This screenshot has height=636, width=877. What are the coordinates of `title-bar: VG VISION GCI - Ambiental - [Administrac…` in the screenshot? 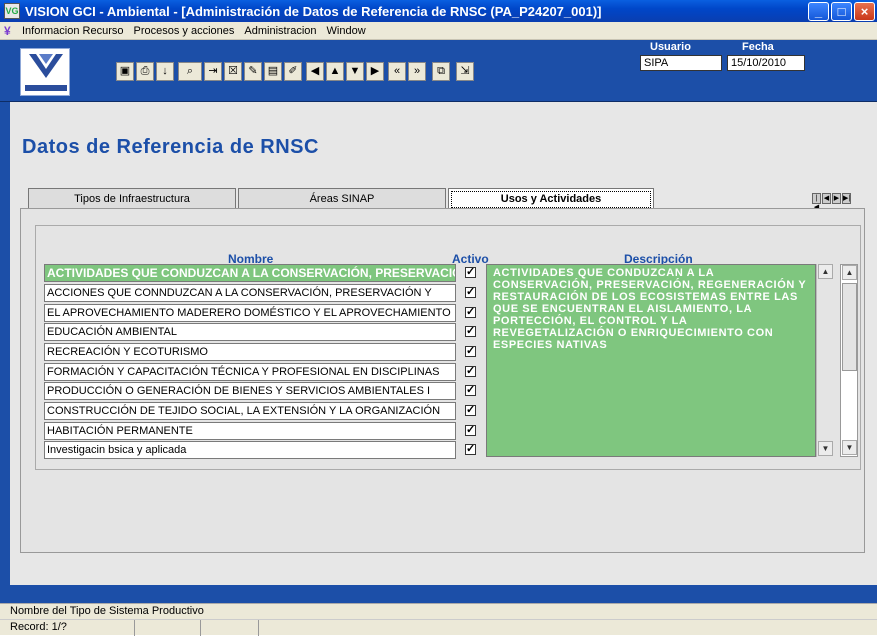 It's located at (438, 11).